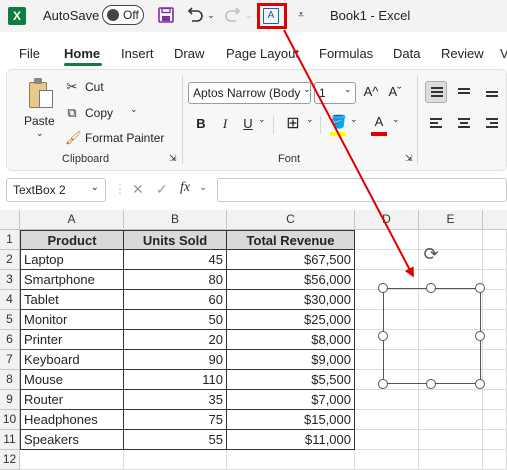 The height and width of the screenshot is (470, 507). I want to click on font-color-dropdown-icon: ⌄, so click(396, 119).